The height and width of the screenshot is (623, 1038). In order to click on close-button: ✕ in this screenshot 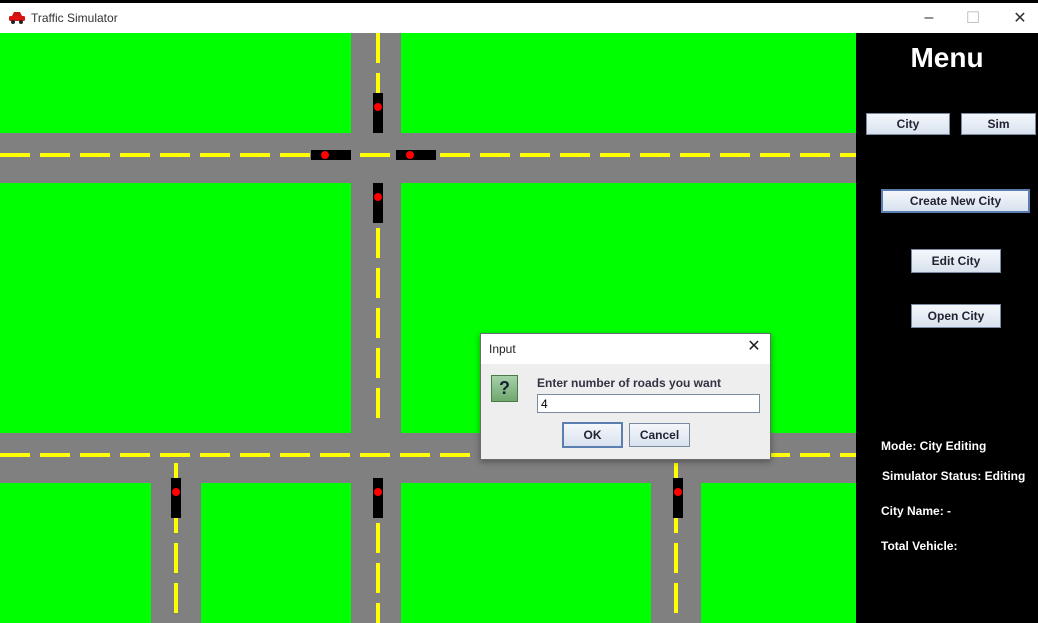, I will do `click(1017, 18)`.